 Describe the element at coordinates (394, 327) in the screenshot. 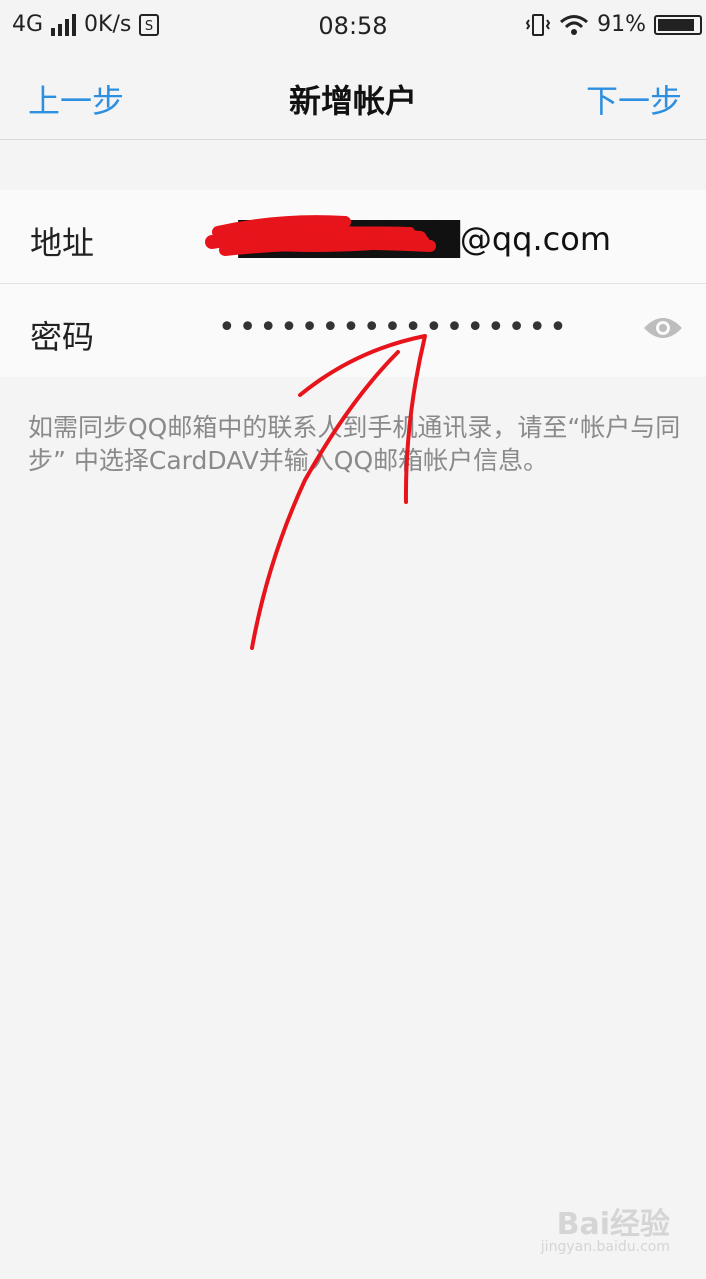

I see `password-input: •••••••••••••••••` at that location.